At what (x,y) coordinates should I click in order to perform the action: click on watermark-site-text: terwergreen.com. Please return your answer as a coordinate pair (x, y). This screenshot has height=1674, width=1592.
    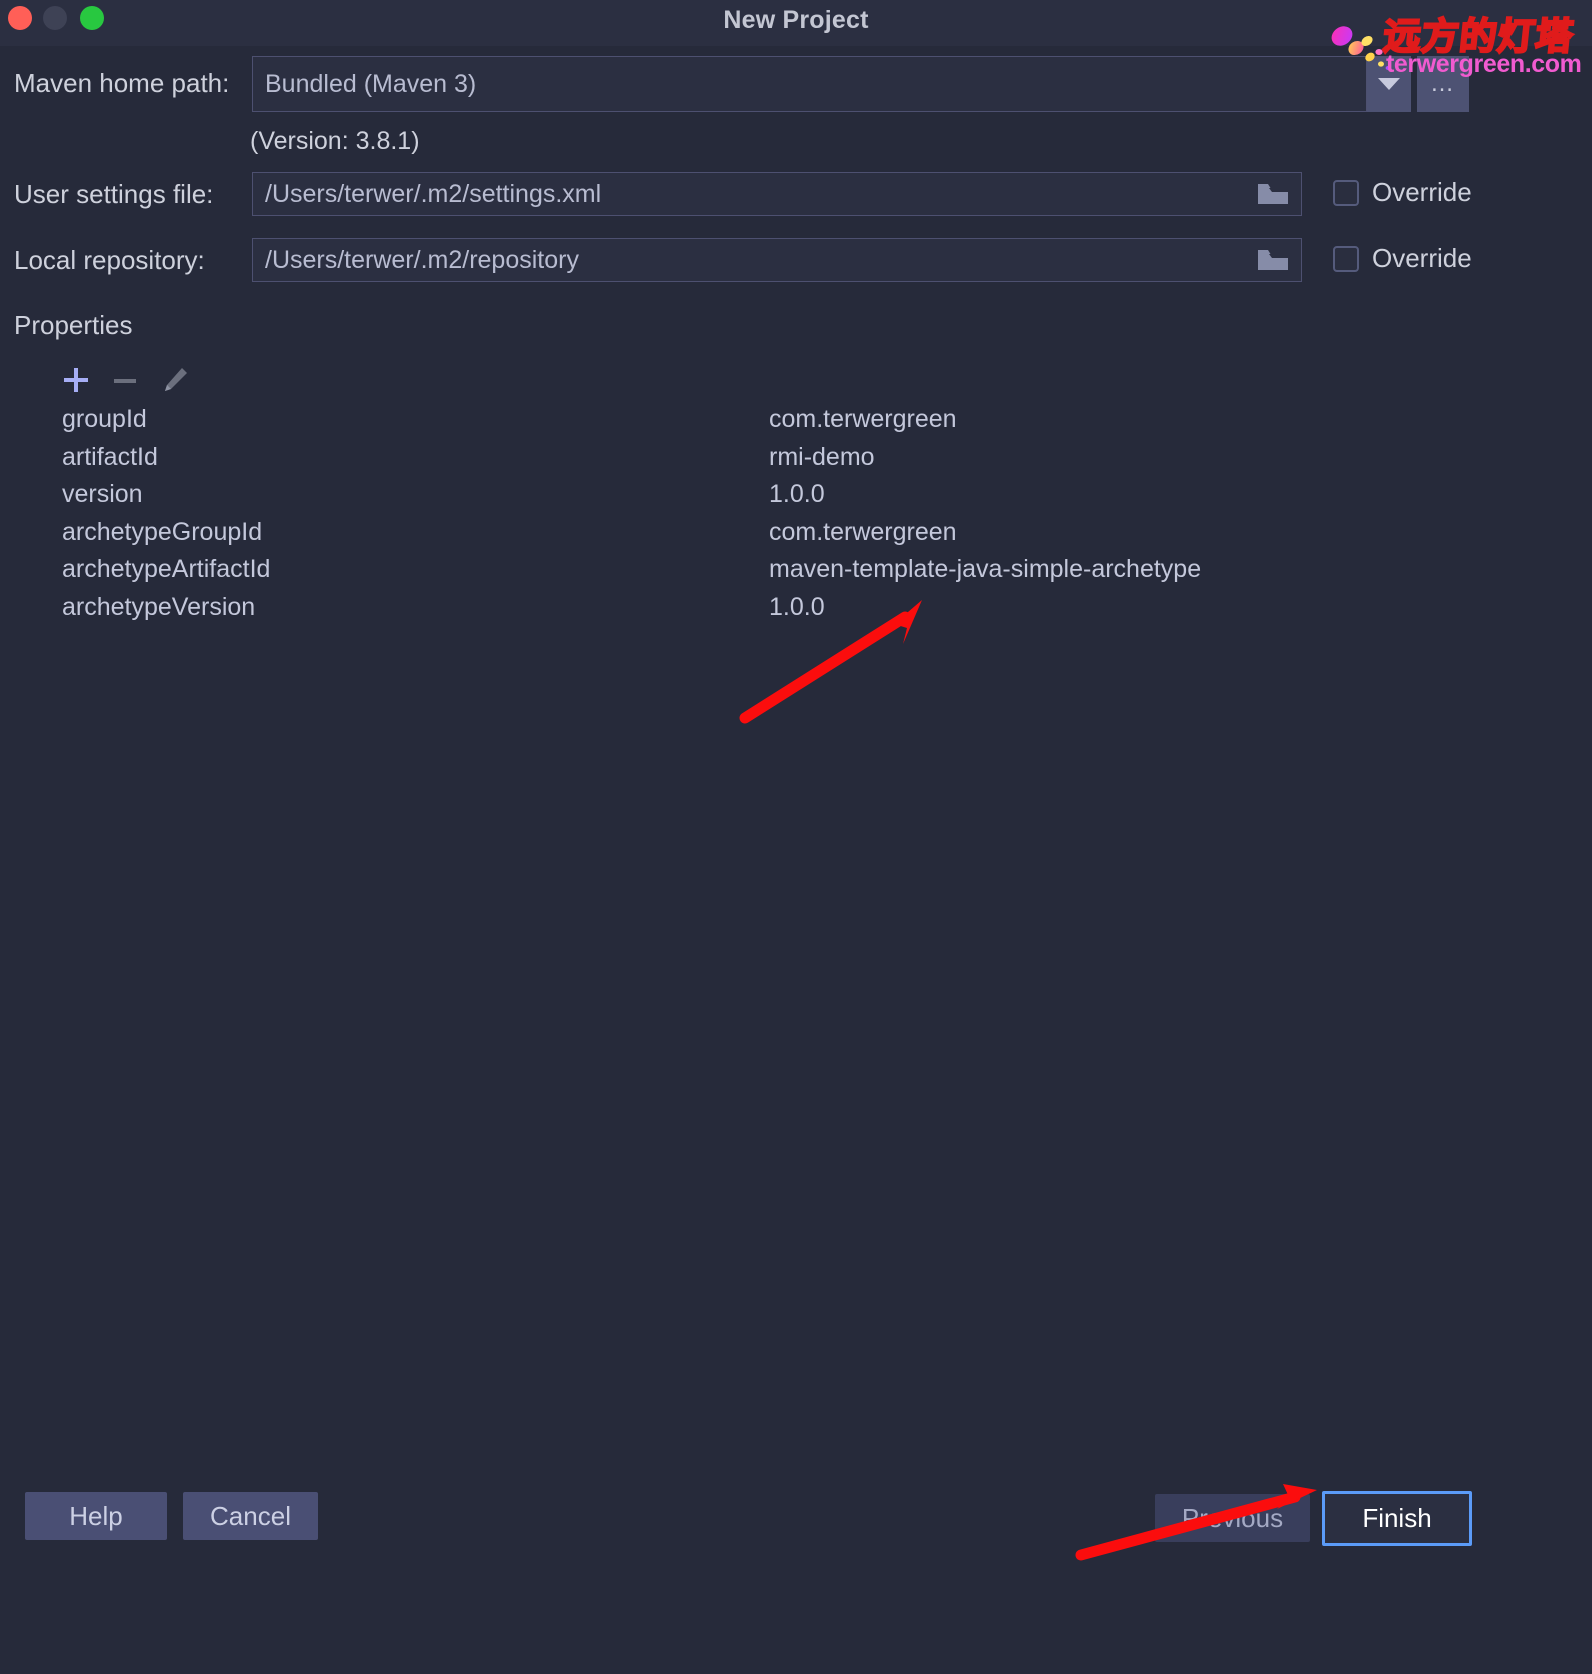
    Looking at the image, I should click on (1484, 64).